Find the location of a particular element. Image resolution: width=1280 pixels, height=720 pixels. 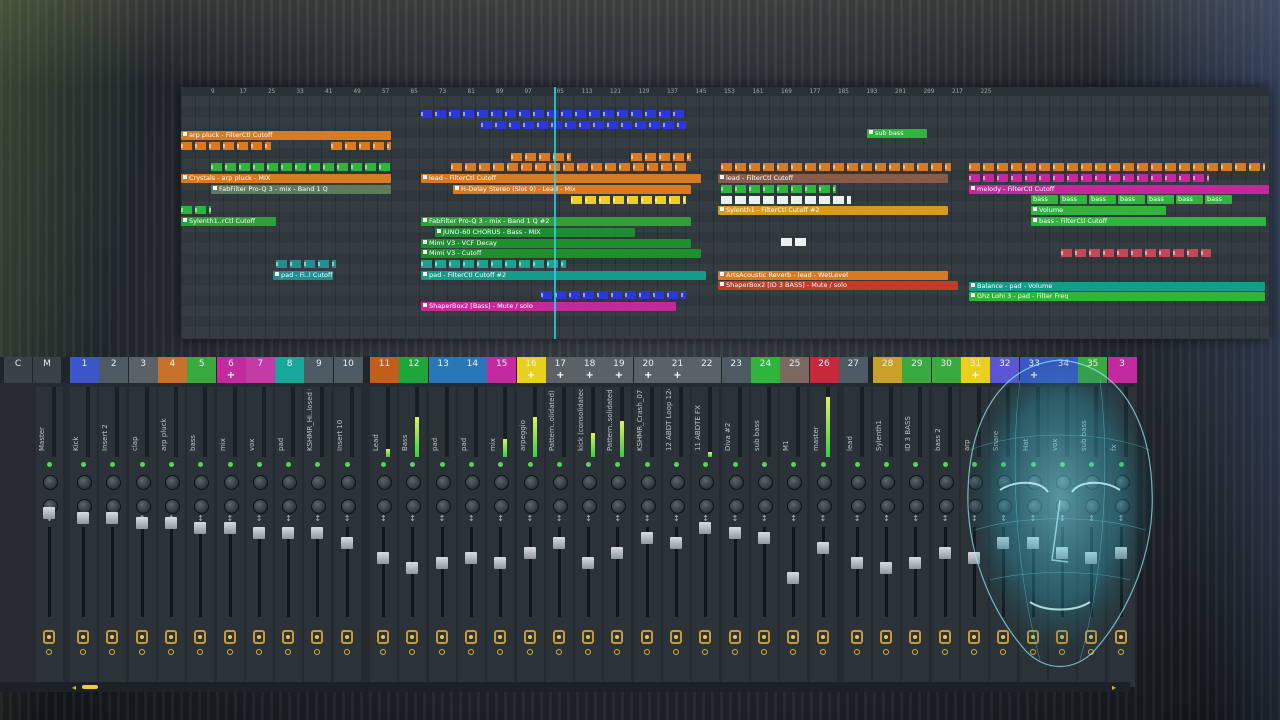

mixer-strip: 12 ABDT Loop 124↕△ is located at coordinates (676, 538).